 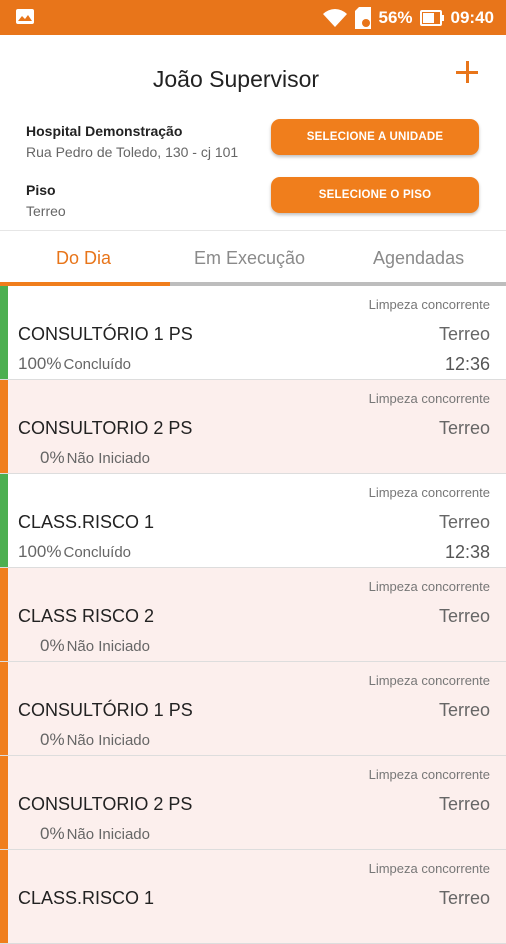 What do you see at coordinates (46, 200) in the screenshot?
I see `floor-info: Piso Terreo` at bounding box center [46, 200].